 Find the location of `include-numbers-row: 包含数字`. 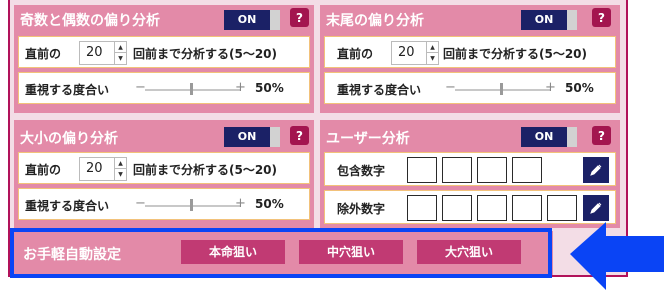

include-numbers-row: 包含数字 is located at coordinates (470, 169).